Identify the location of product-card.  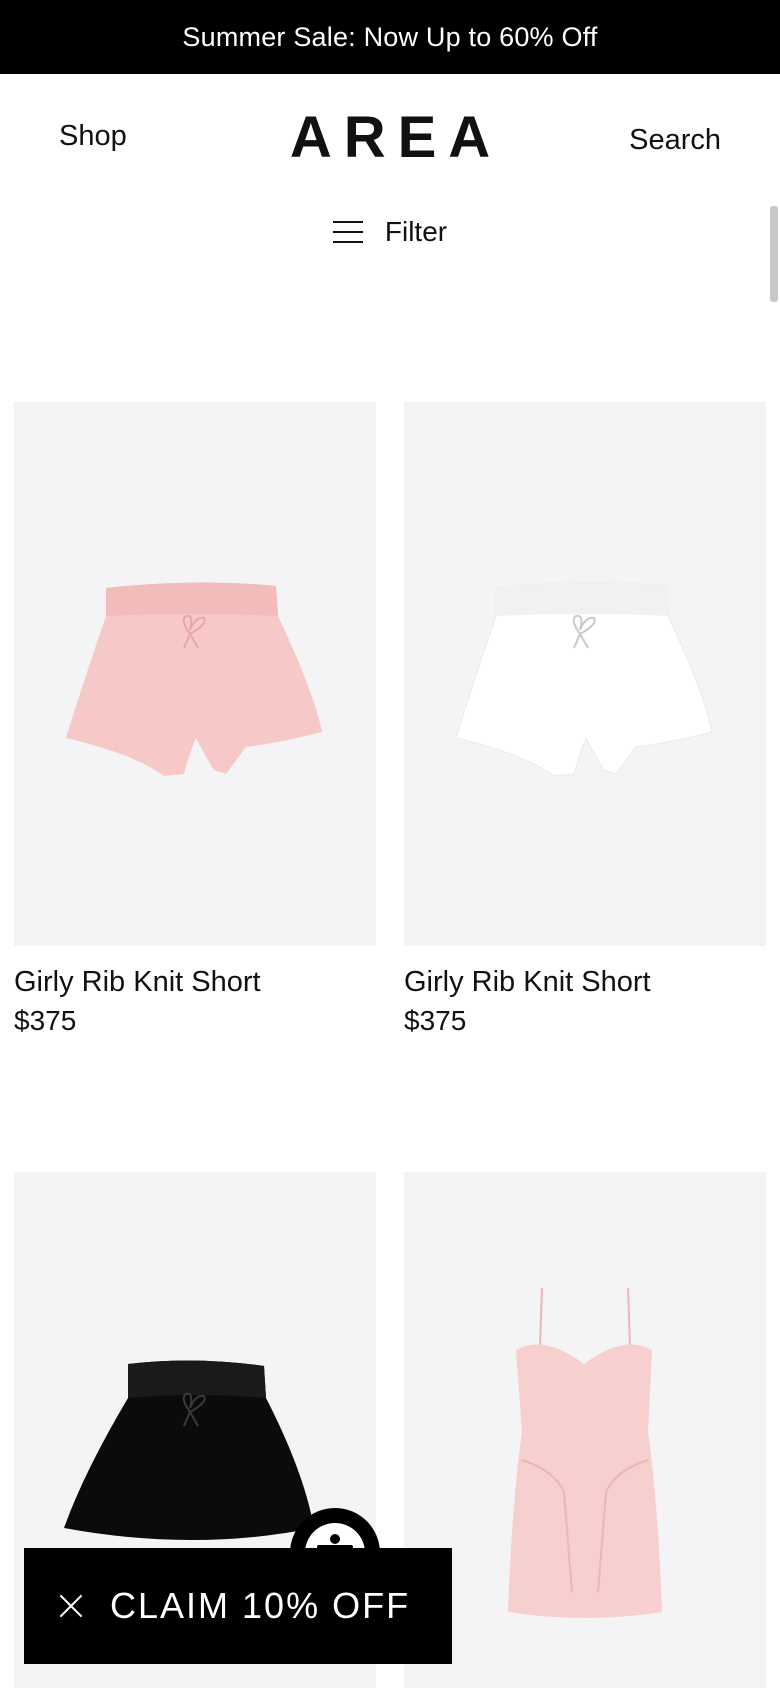
(585, 1430).